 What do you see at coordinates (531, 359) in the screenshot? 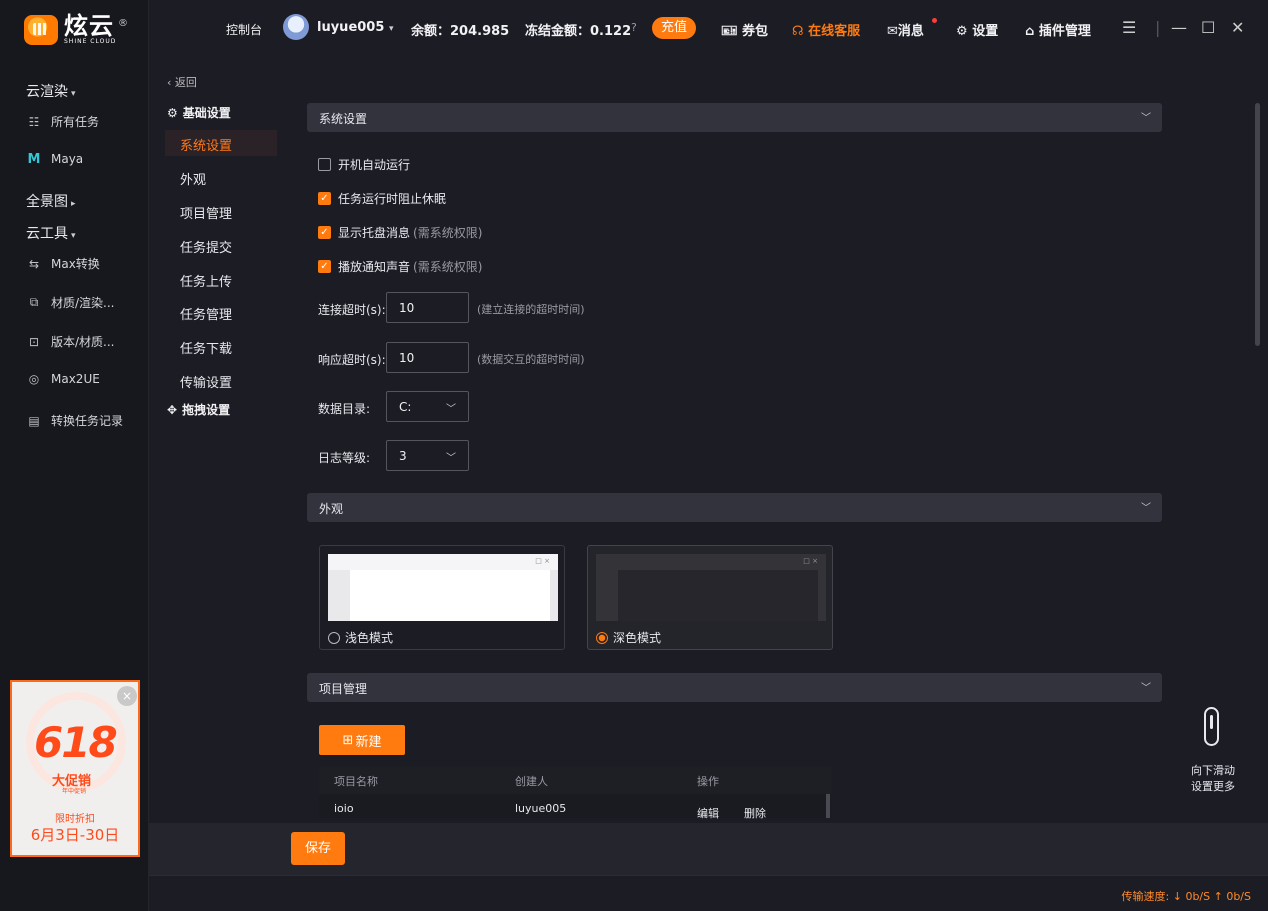
I see `response-timeout-hint: (数据交互的超时时间)` at bounding box center [531, 359].